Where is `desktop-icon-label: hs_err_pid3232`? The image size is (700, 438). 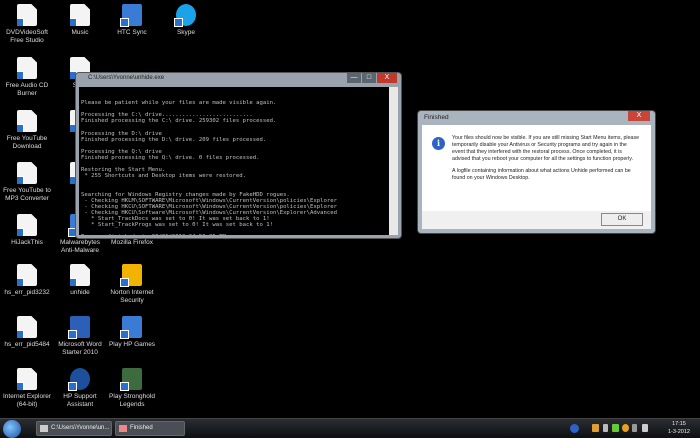
desktop-icon-label: hs_err_pid3232 is located at coordinates (27, 292).